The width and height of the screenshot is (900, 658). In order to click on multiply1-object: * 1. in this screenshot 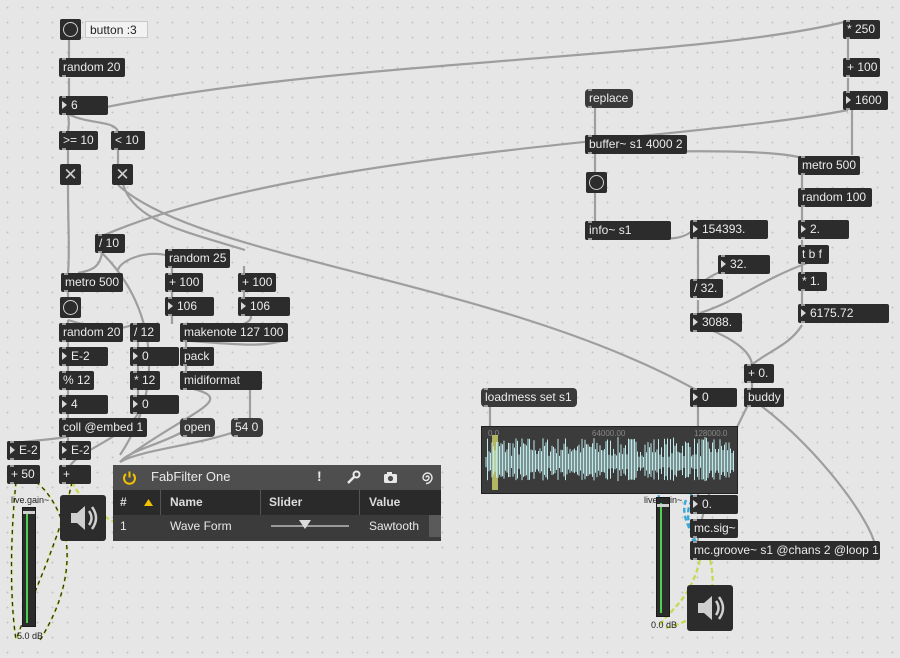, I will do `click(812, 281)`.